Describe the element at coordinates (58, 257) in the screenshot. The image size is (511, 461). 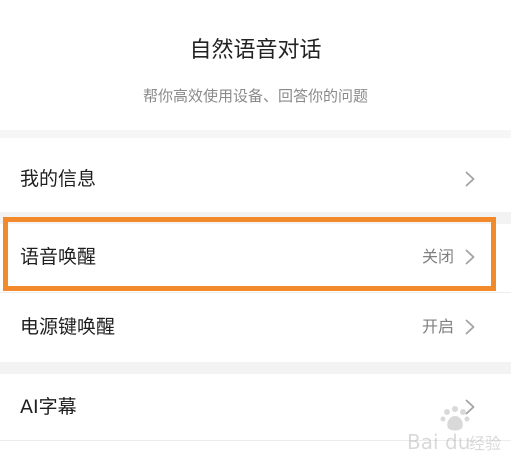
I see `settings-item-label: 语音唤醒` at that location.